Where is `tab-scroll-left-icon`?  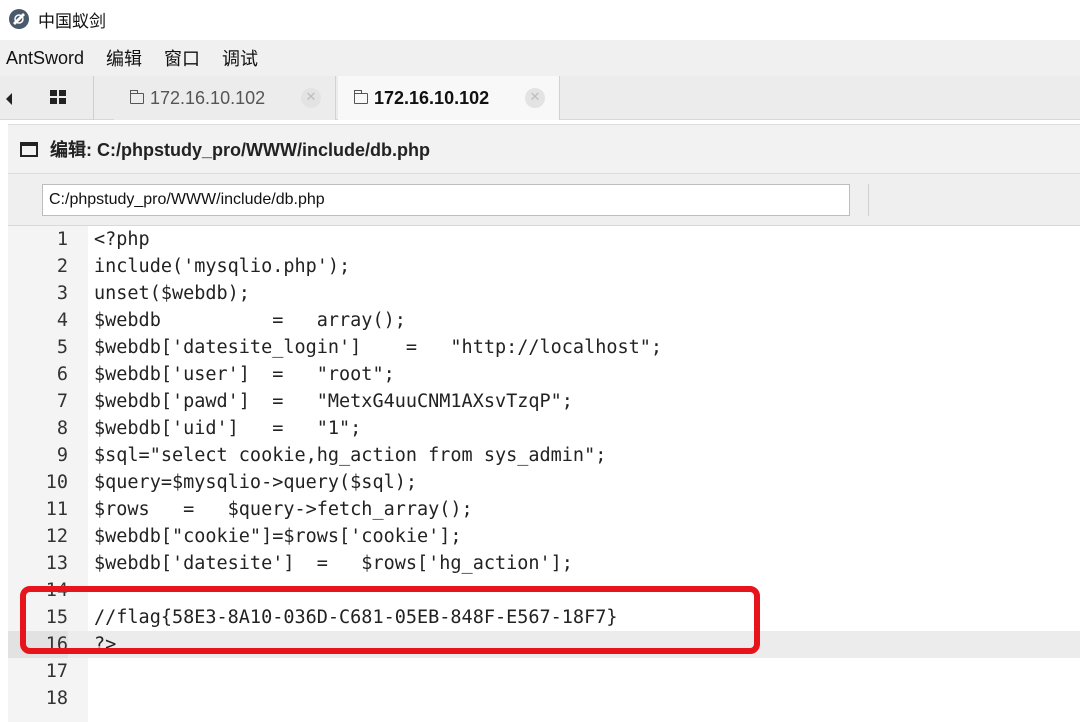 tab-scroll-left-icon is located at coordinates (9, 99).